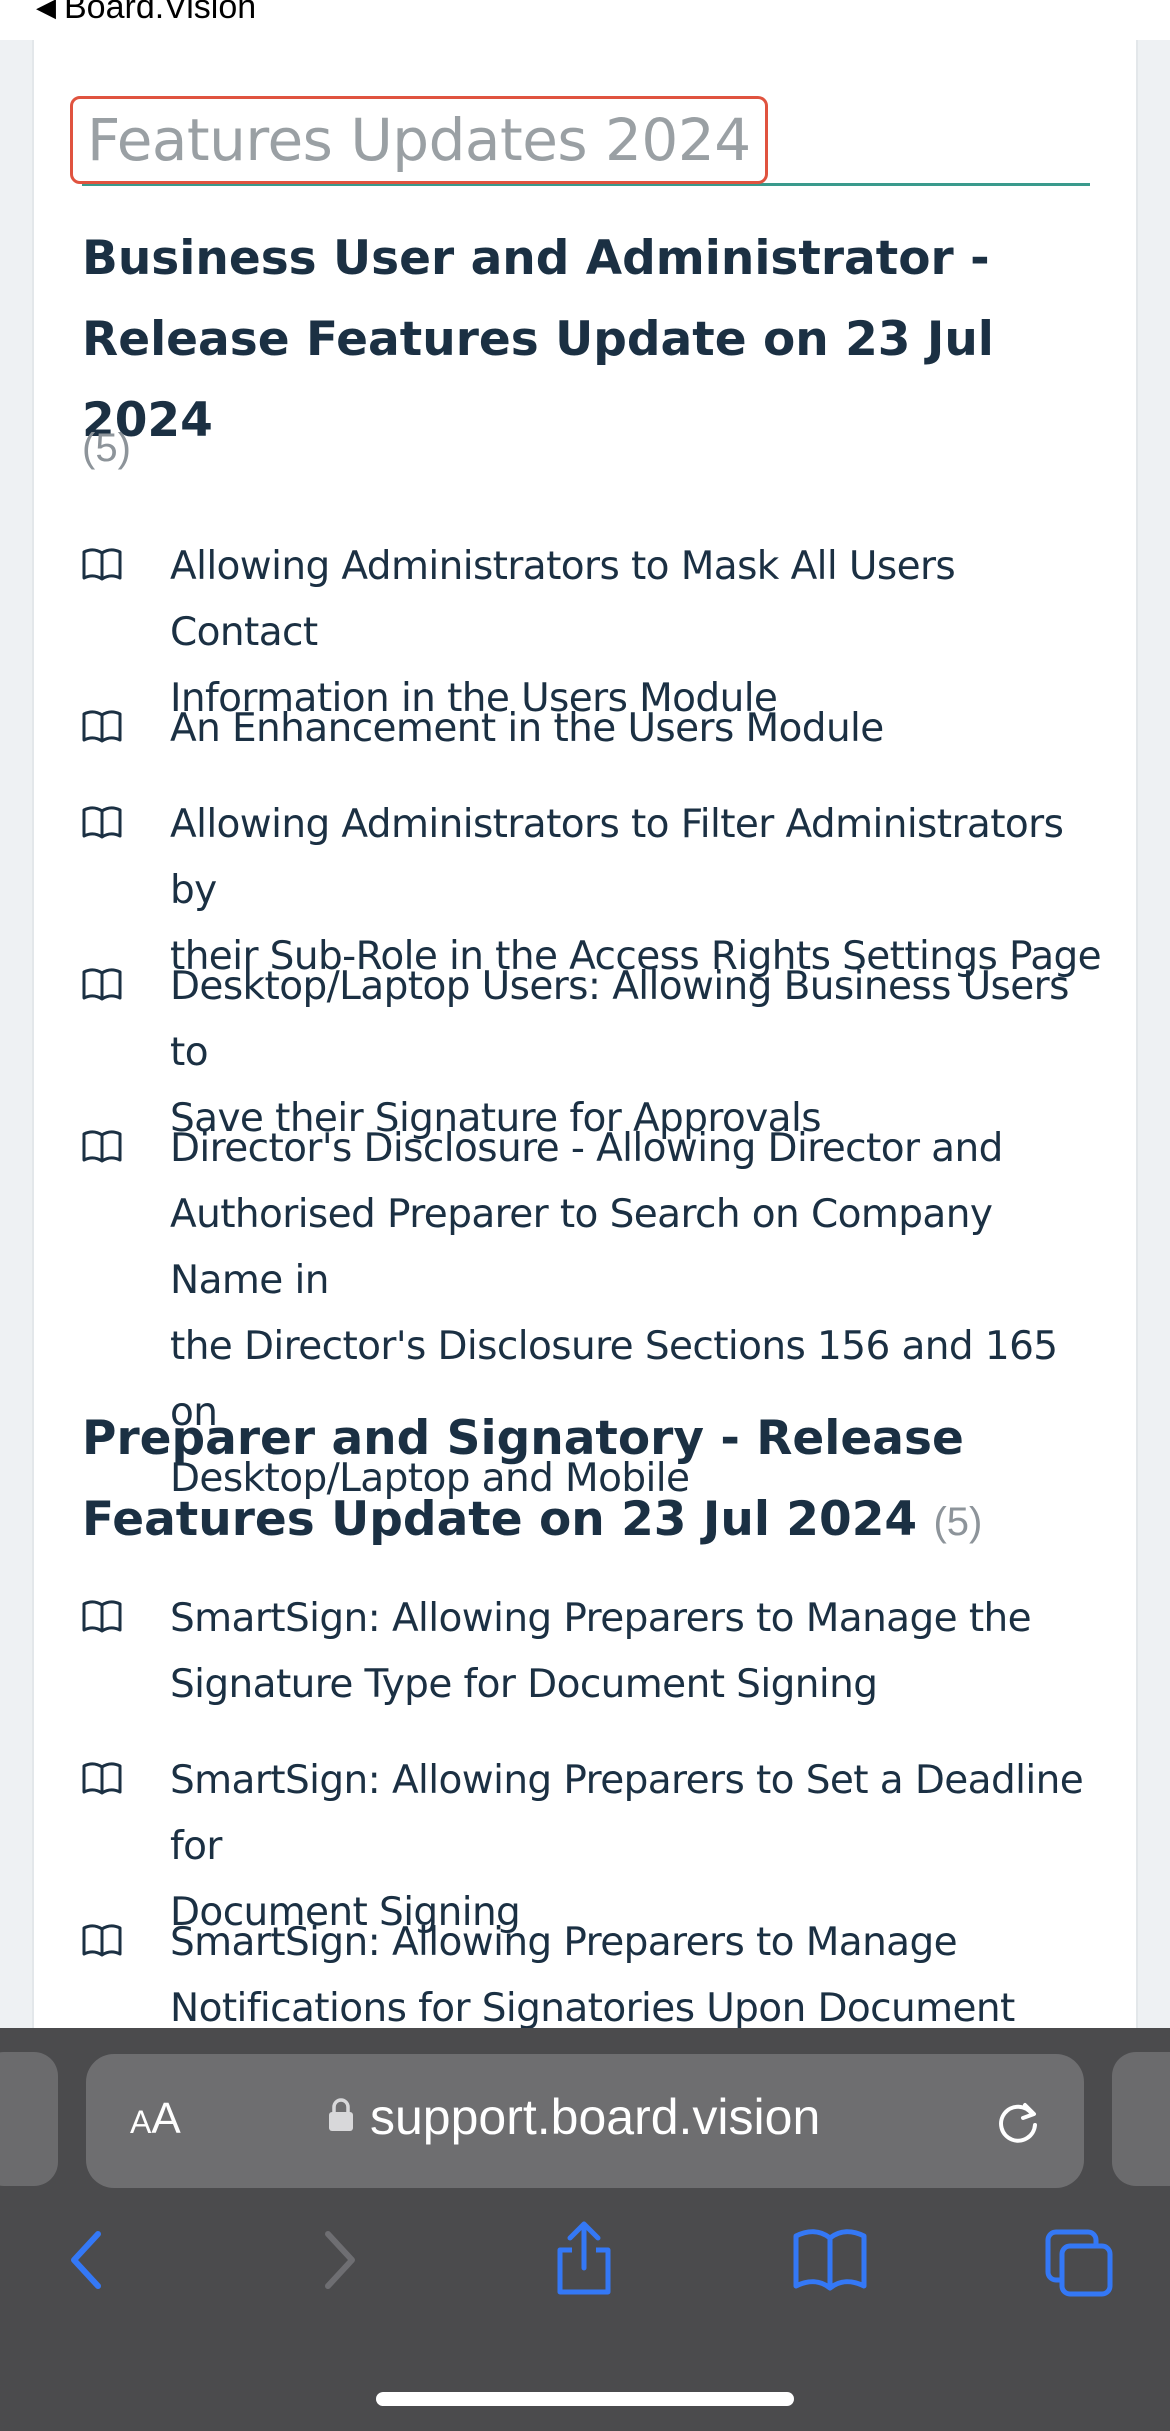 Image resolution: width=1170 pixels, height=2431 pixels. What do you see at coordinates (141, 2122) in the screenshot?
I see `aa-small-label: A` at bounding box center [141, 2122].